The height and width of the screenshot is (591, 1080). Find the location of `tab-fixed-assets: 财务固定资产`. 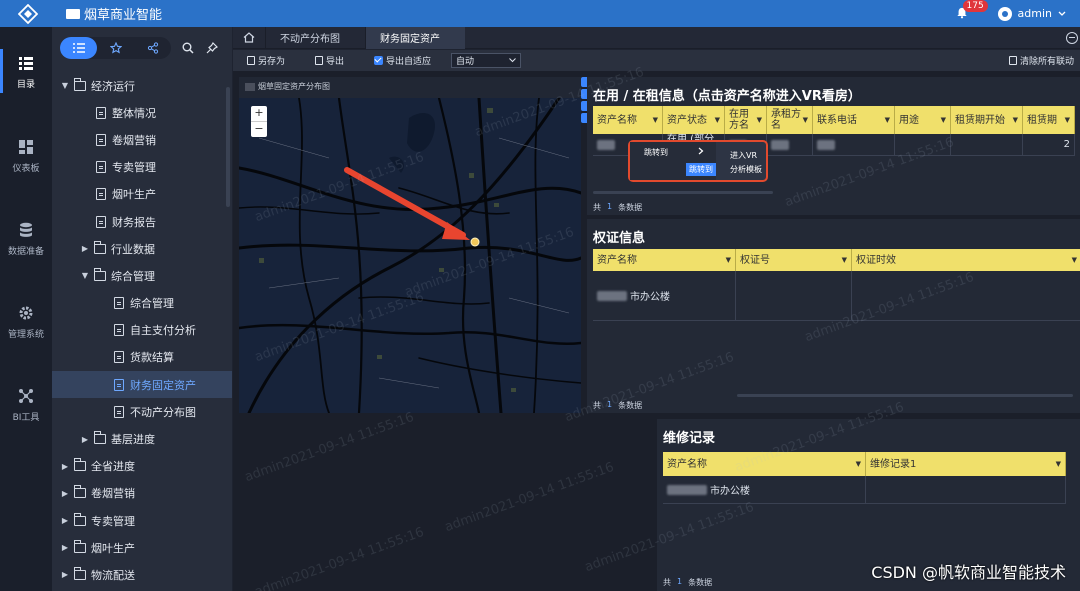

tab-fixed-assets: 财务固定资产 is located at coordinates (415, 37).